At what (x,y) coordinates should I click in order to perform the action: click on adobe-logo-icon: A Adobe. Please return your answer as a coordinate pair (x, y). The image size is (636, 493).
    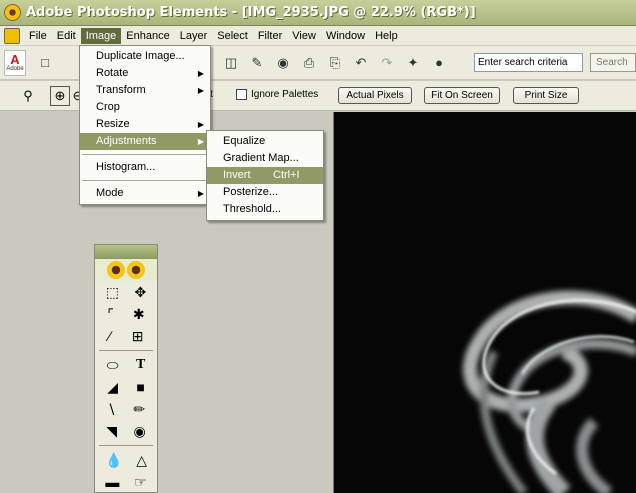
    Looking at the image, I should click on (15, 62).